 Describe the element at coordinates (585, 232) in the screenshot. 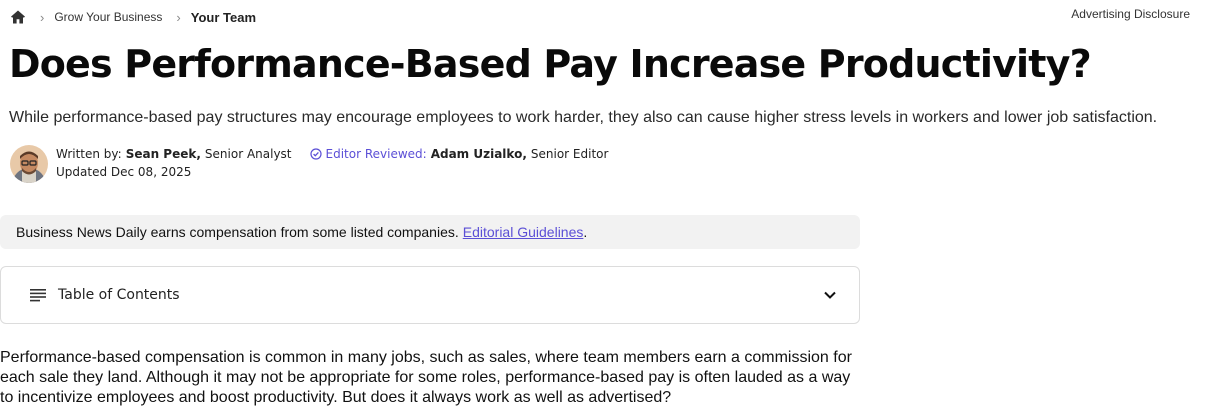

I see `disclaimer-period: .` at that location.